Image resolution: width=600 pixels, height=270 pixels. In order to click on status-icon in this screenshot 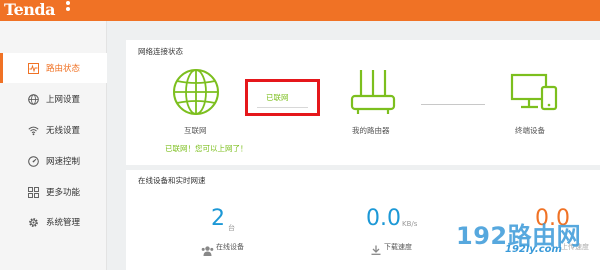, I will do `click(33, 68)`.